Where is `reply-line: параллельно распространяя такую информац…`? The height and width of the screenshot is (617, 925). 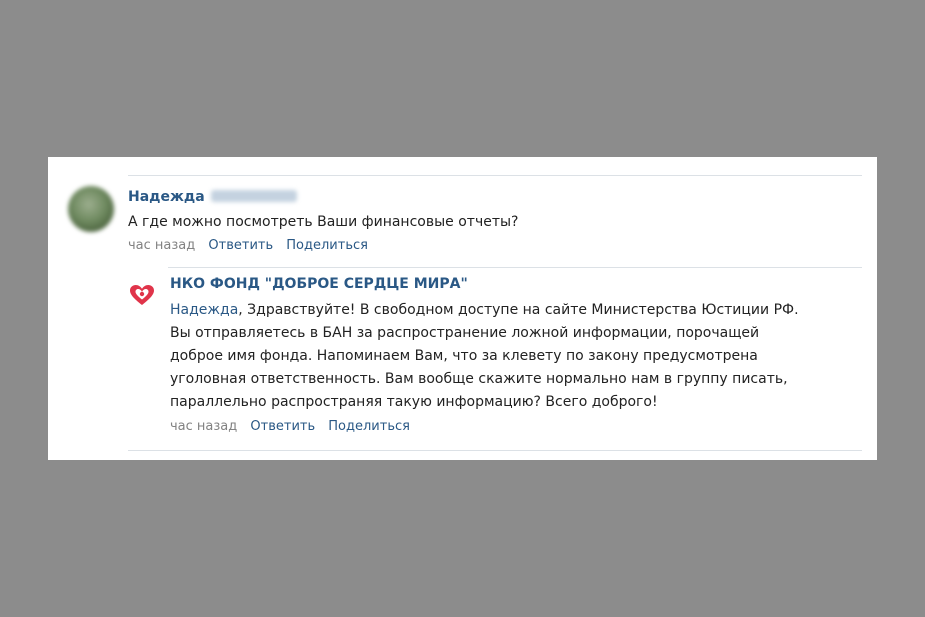 reply-line: параллельно распространяя такую информац… is located at coordinates (414, 402).